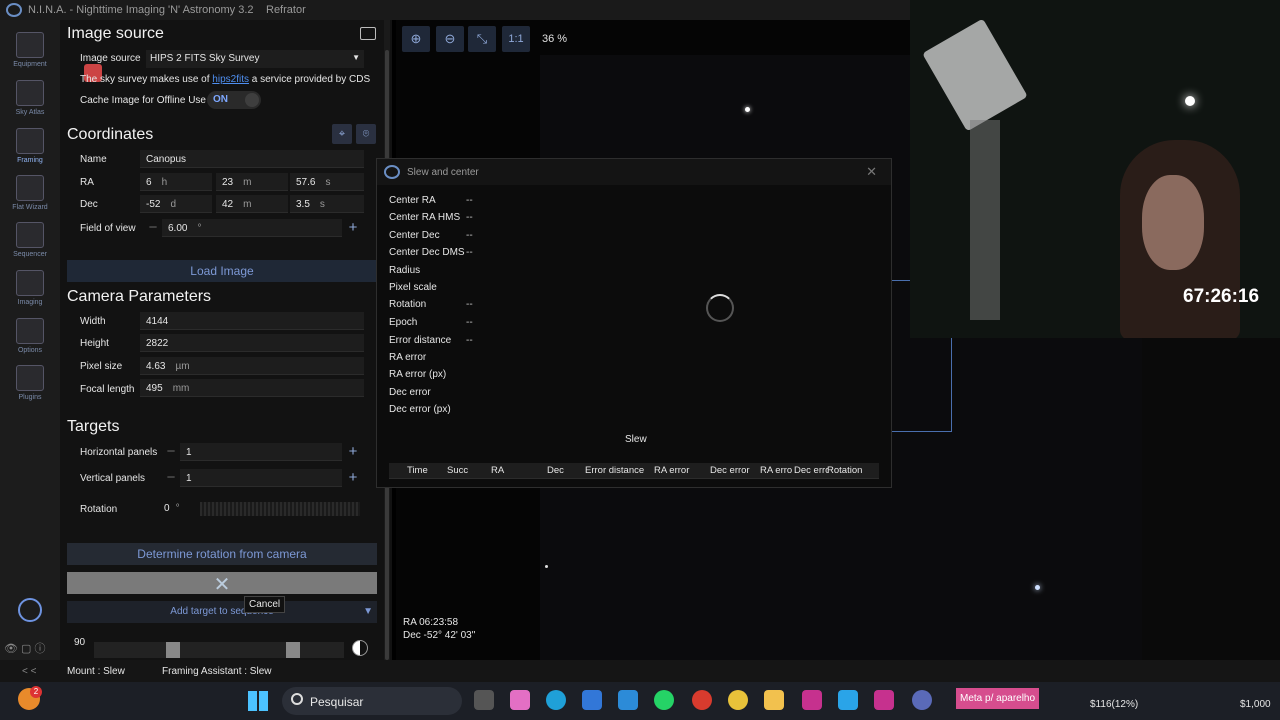  What do you see at coordinates (101, 366) in the screenshot?
I see `pixel-size-label: Pixel size` at bounding box center [101, 366].